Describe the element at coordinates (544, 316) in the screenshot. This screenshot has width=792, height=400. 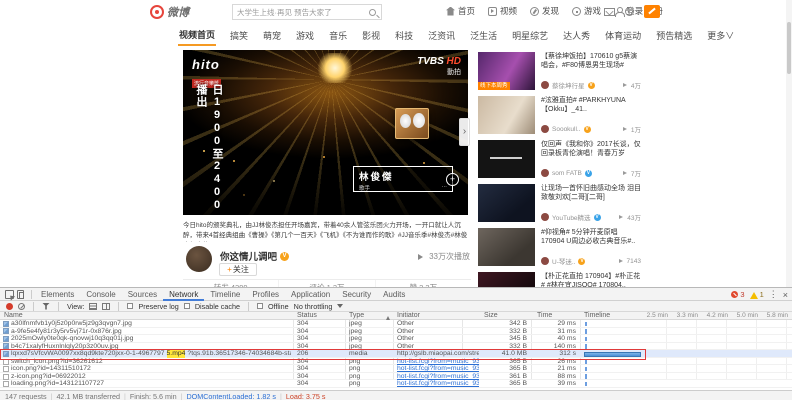
I see `col-time: Time` at that location.